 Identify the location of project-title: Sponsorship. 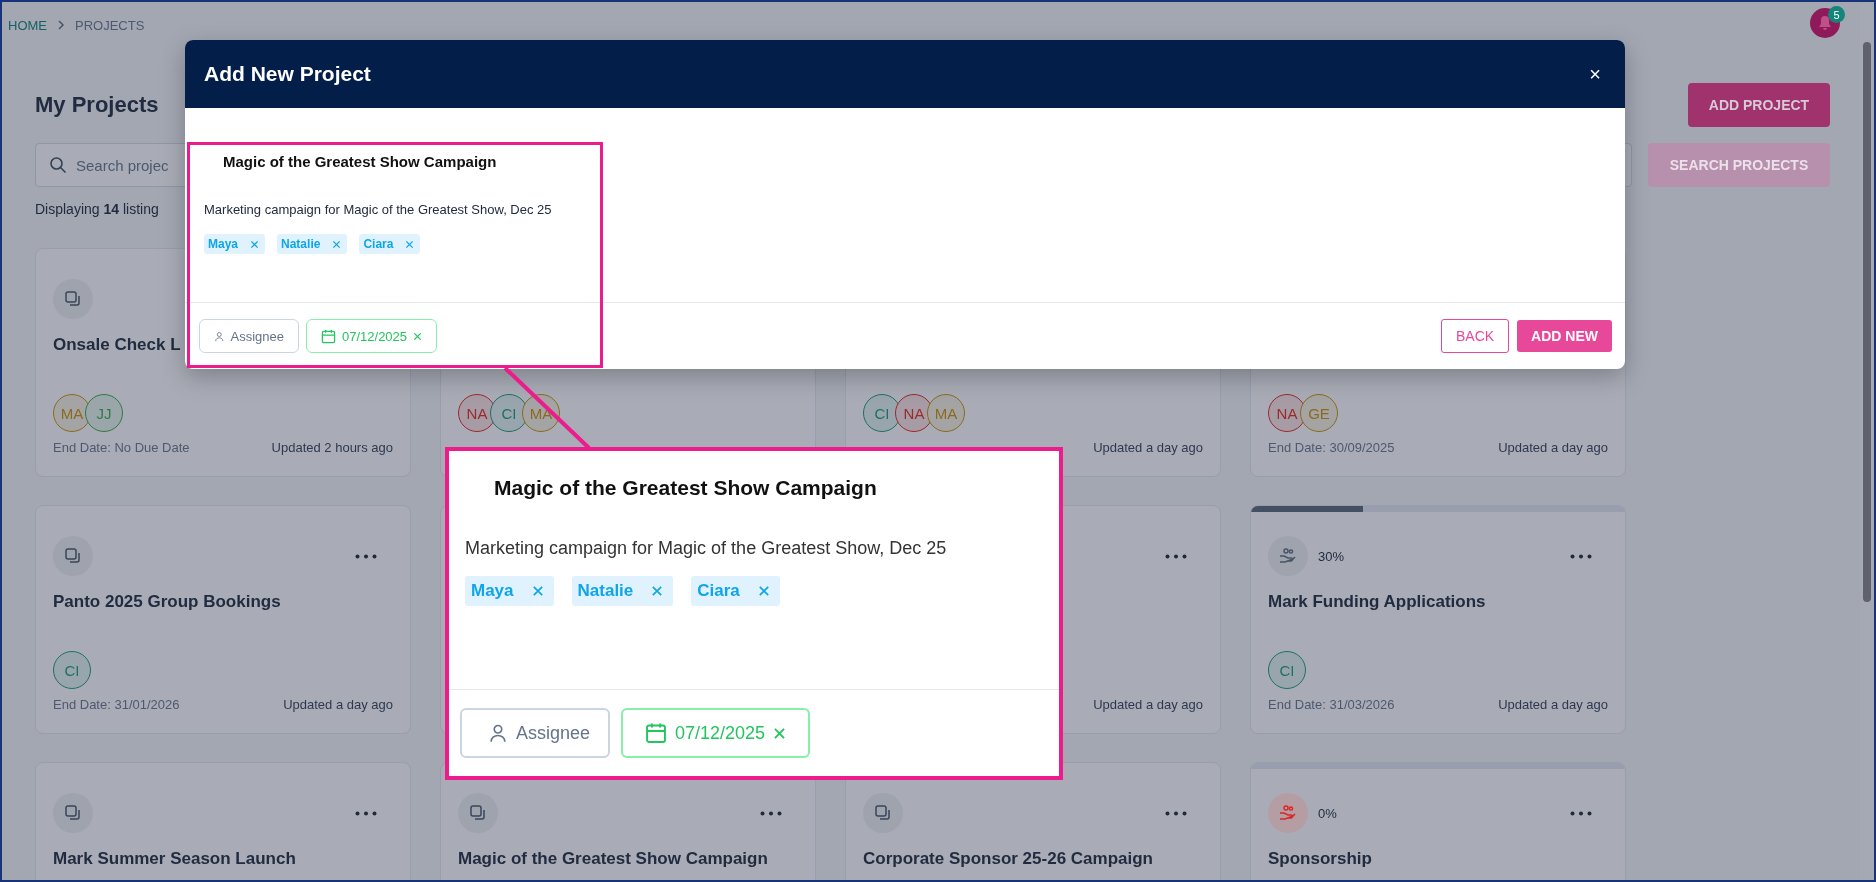
(1320, 858).